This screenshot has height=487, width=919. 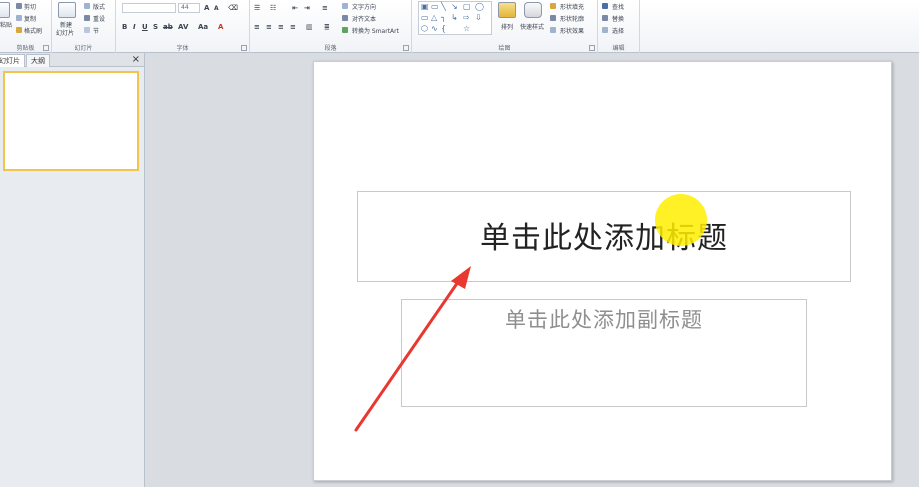 I want to click on align-text-button: 对齐文本, so click(x=364, y=18).